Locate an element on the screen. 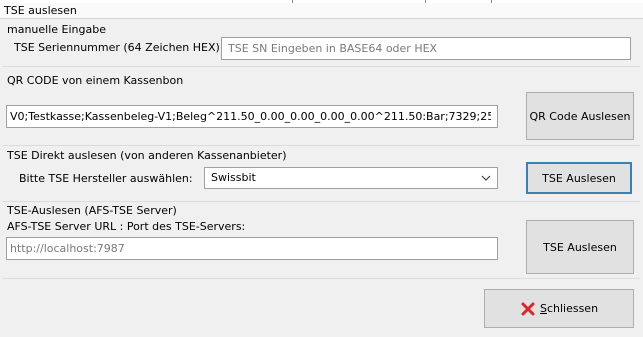  afs-read-button: TSE Auslesen is located at coordinates (580, 247).